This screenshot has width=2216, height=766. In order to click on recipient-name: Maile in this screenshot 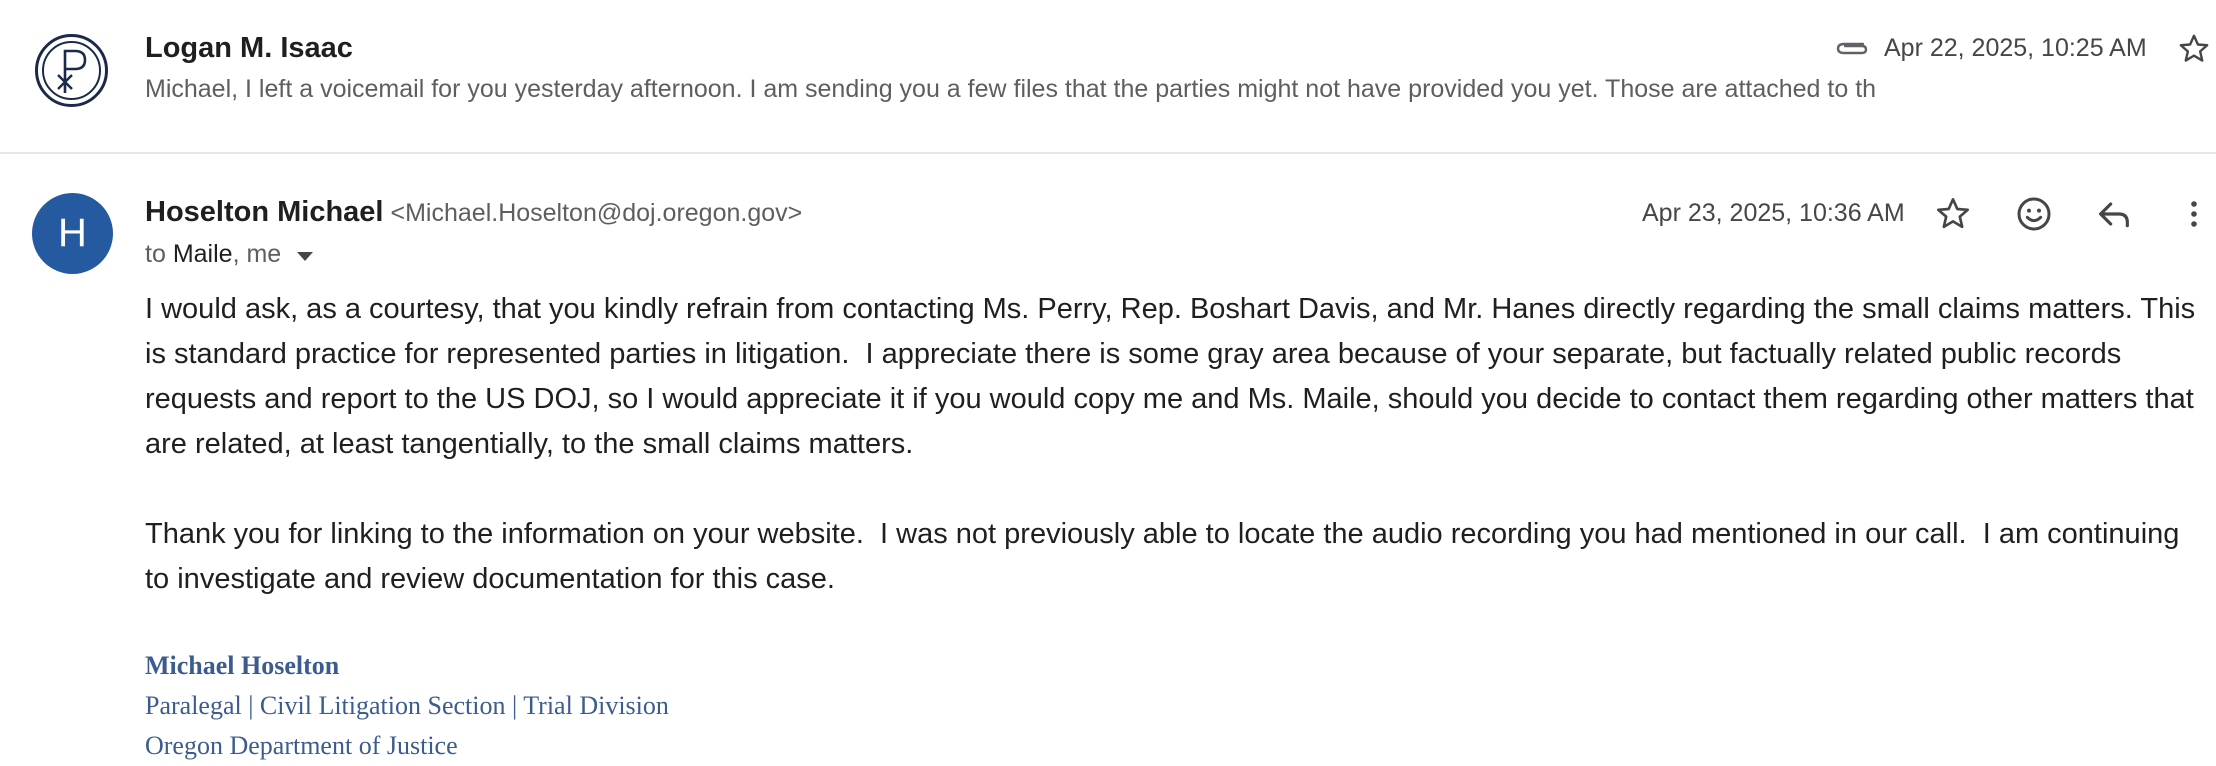, I will do `click(202, 254)`.